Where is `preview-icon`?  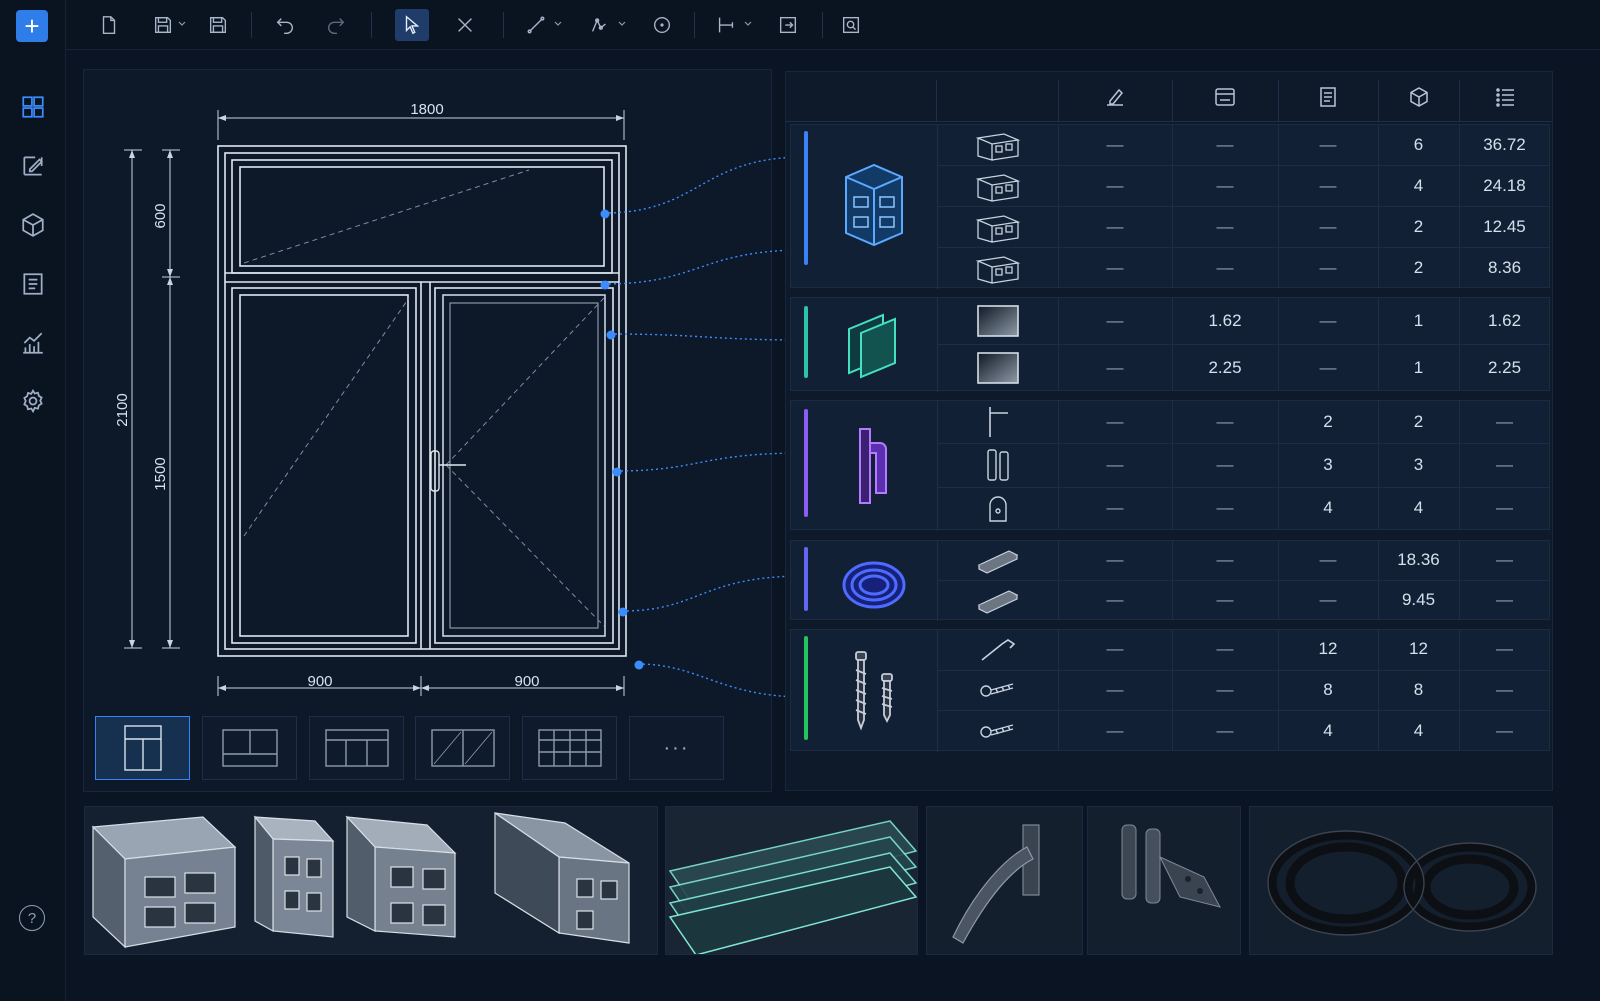
preview-icon is located at coordinates (851, 25).